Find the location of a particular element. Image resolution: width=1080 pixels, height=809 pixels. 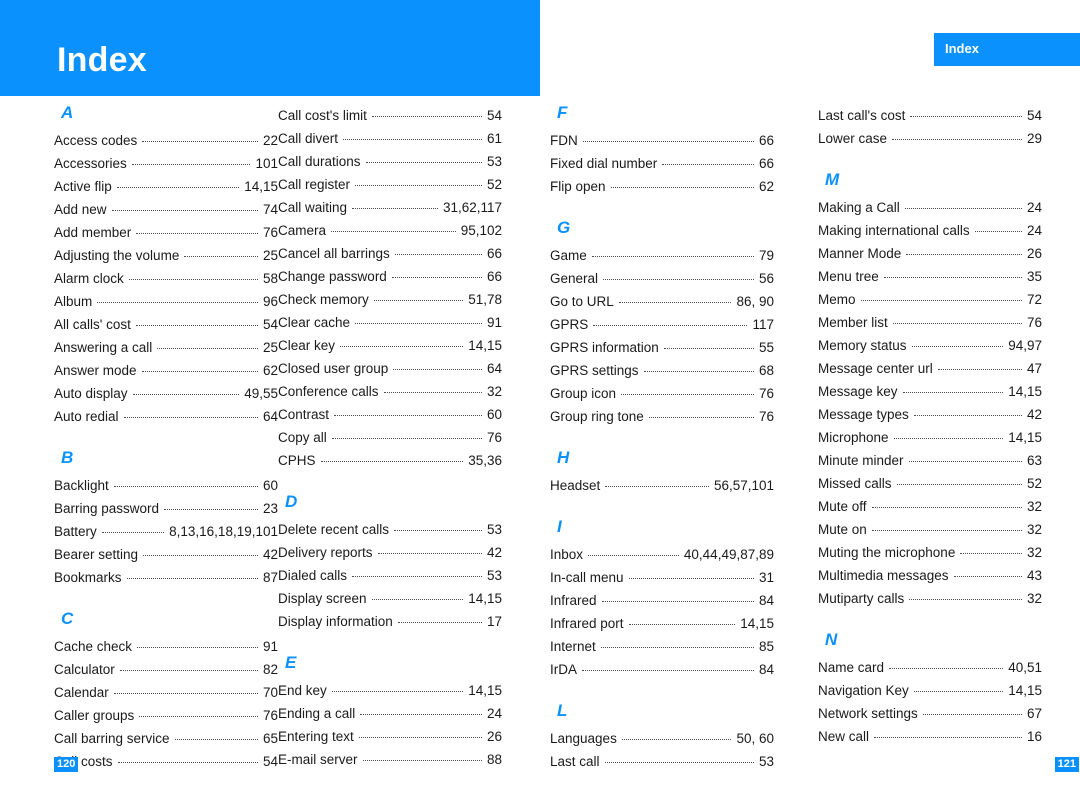

index-entry: Making a Call 24 is located at coordinates (930, 207).